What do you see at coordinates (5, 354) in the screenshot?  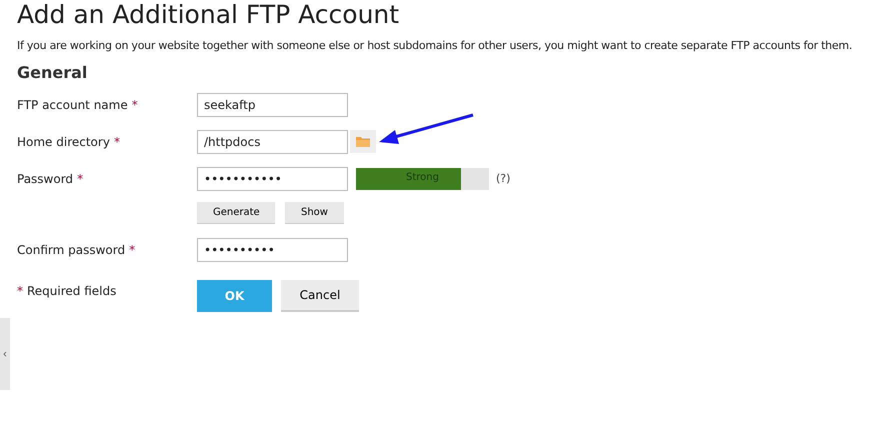 I see `sidebar-toggle: ‹` at bounding box center [5, 354].